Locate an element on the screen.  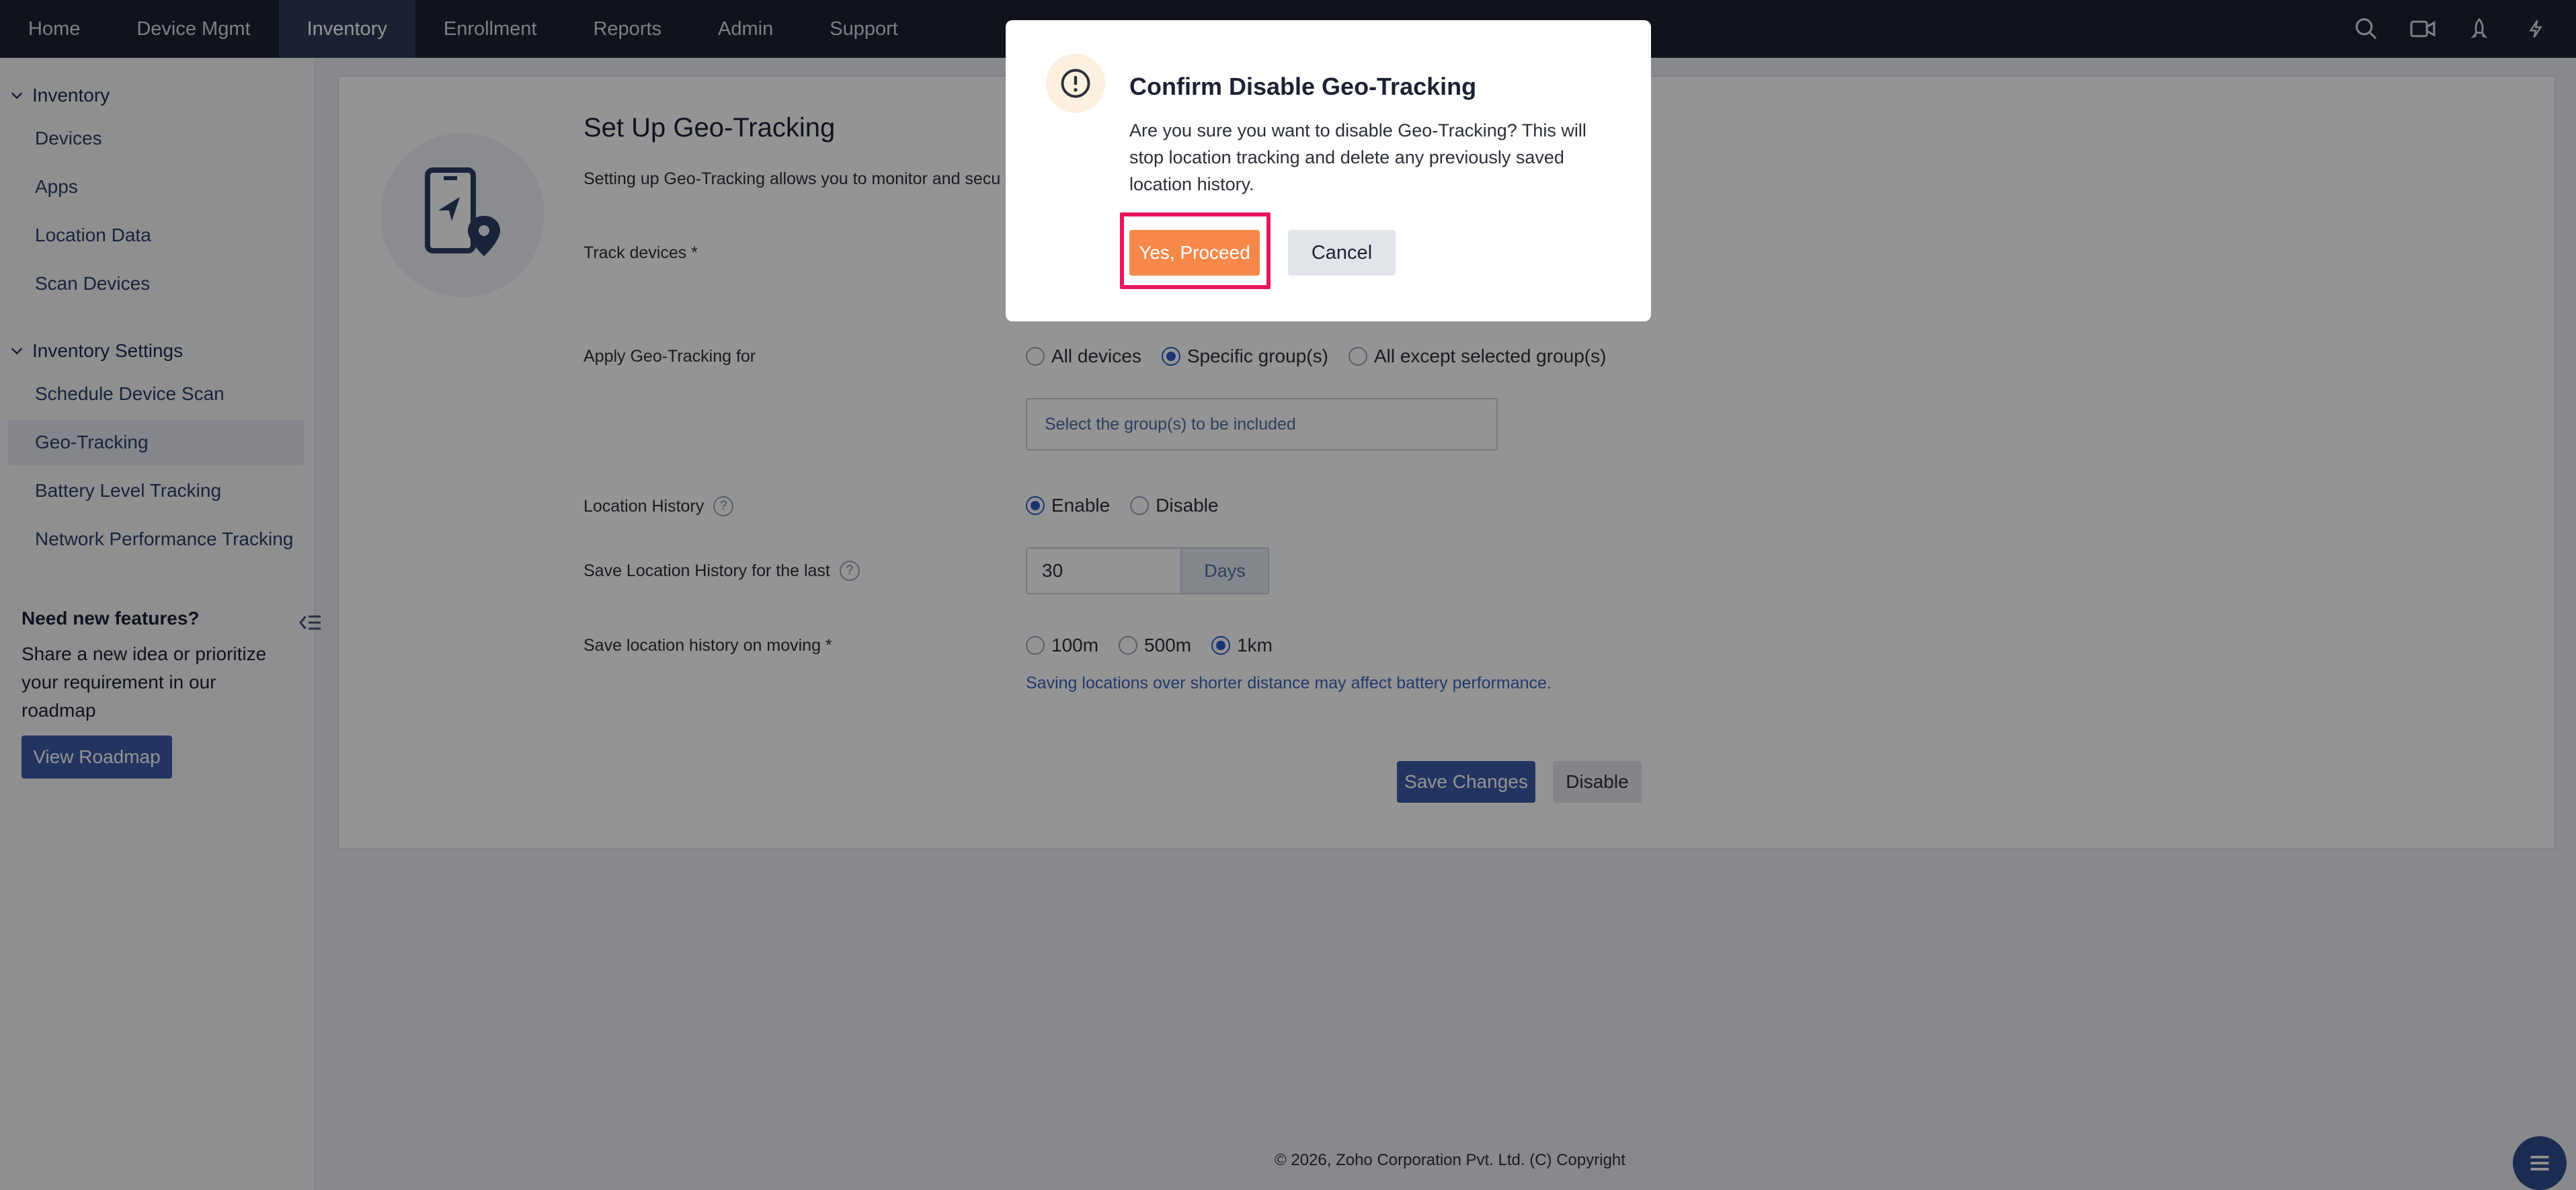
cancel-button: Cancel is located at coordinates (1342, 253).